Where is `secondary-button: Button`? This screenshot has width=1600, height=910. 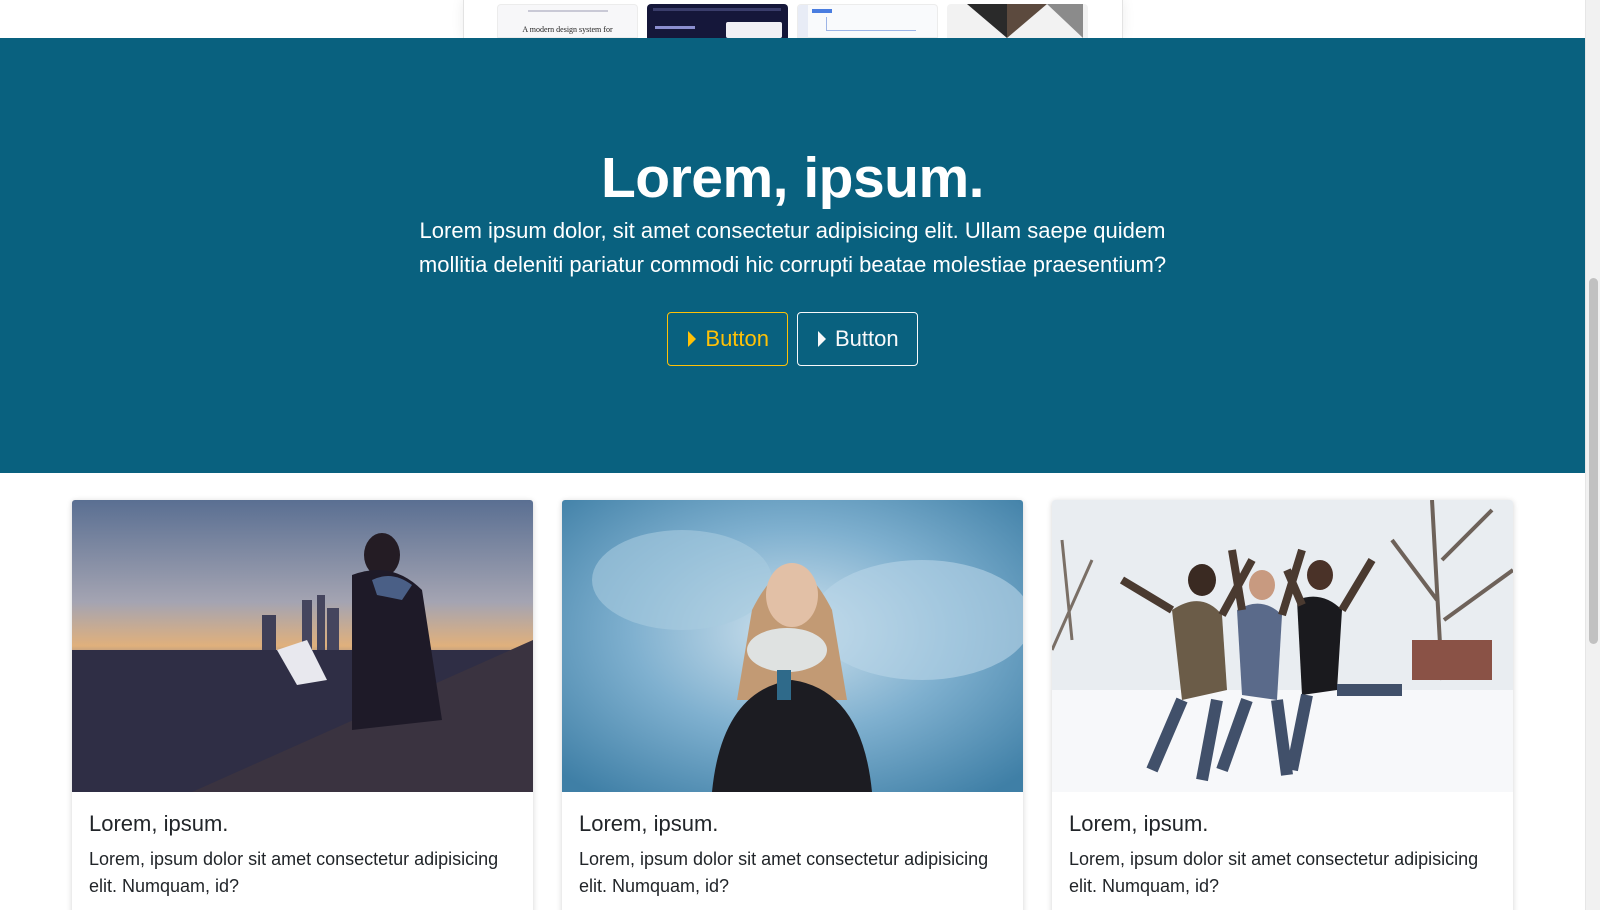 secondary-button: Button is located at coordinates (857, 339).